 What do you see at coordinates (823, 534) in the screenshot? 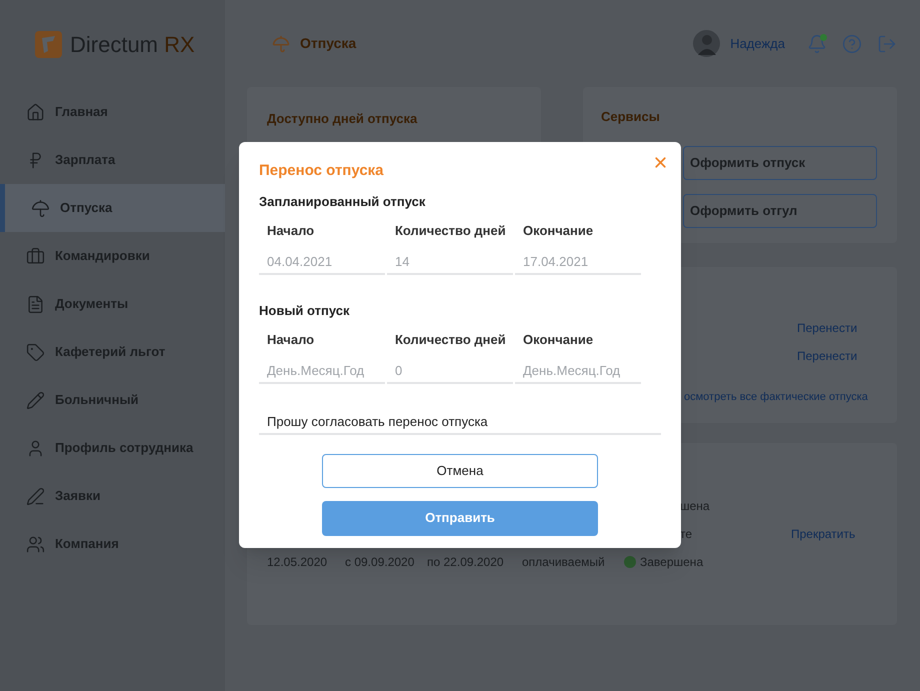
I see `stop-link: Прекратить` at bounding box center [823, 534].